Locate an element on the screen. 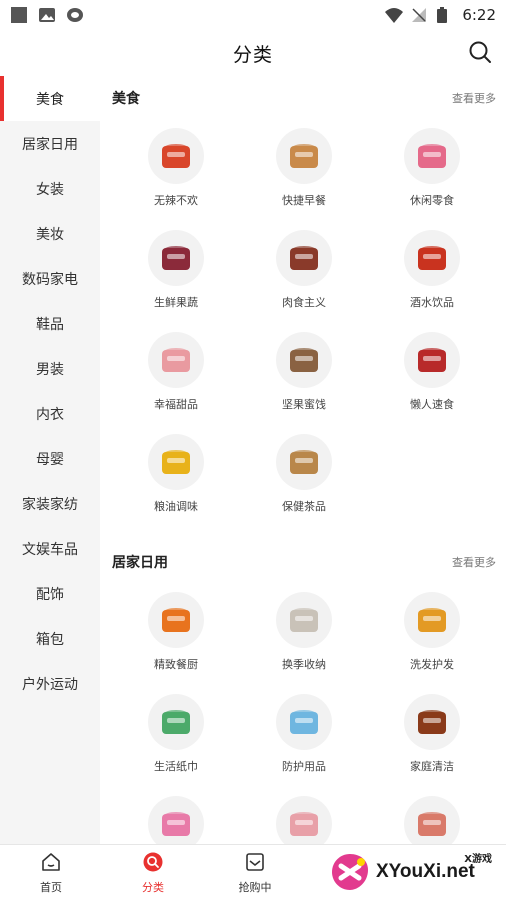 The height and width of the screenshot is (900, 506). app-square-icon is located at coordinates (19, 15).